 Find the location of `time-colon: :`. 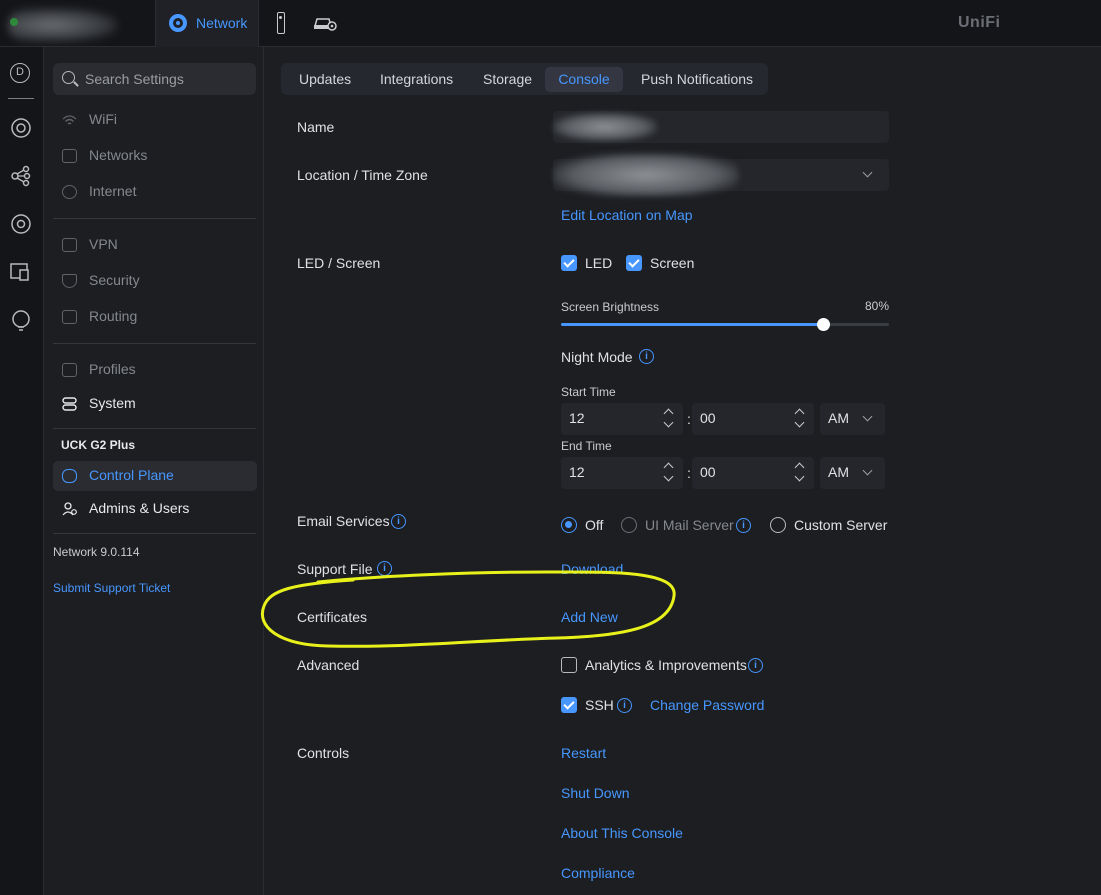

time-colon: : is located at coordinates (689, 473).